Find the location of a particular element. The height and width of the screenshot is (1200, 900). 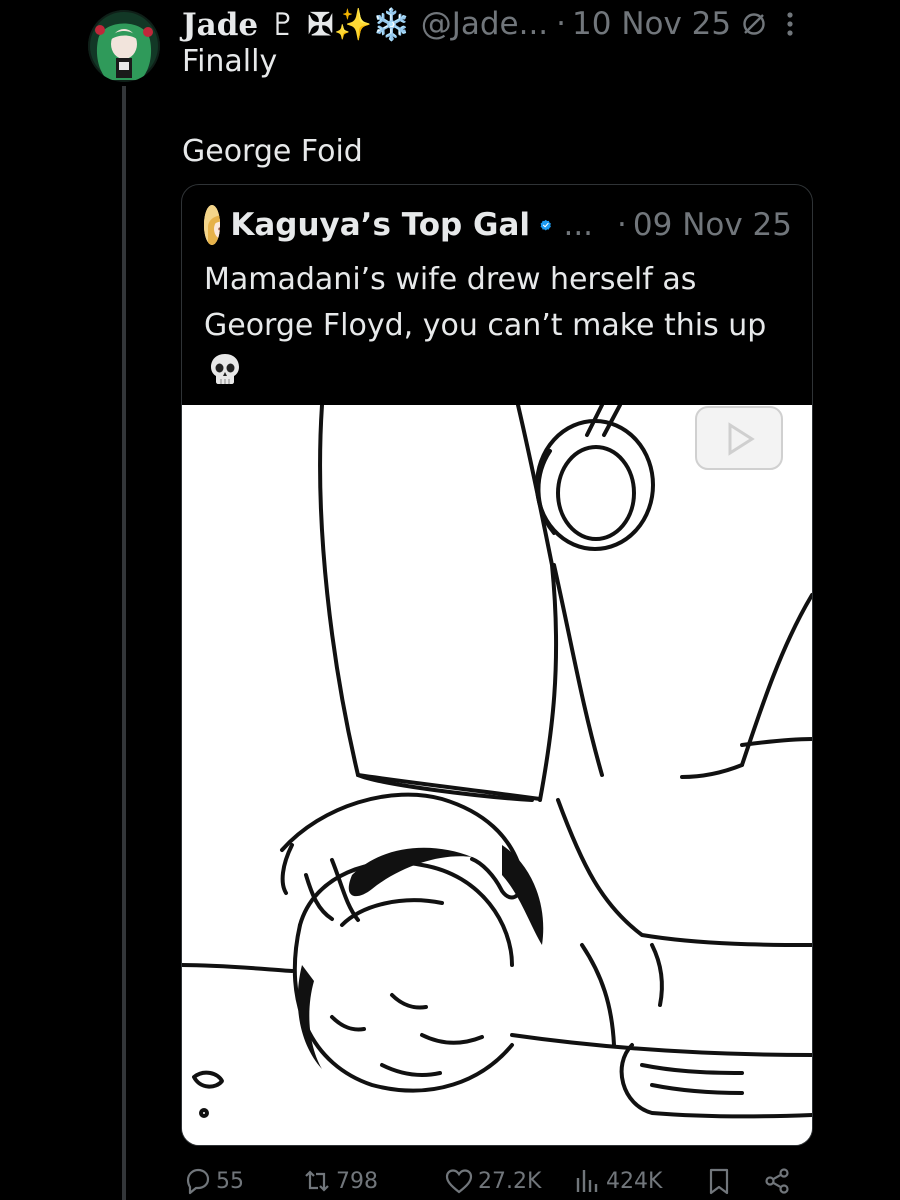

bookmark-icon is located at coordinates (719, 1181).